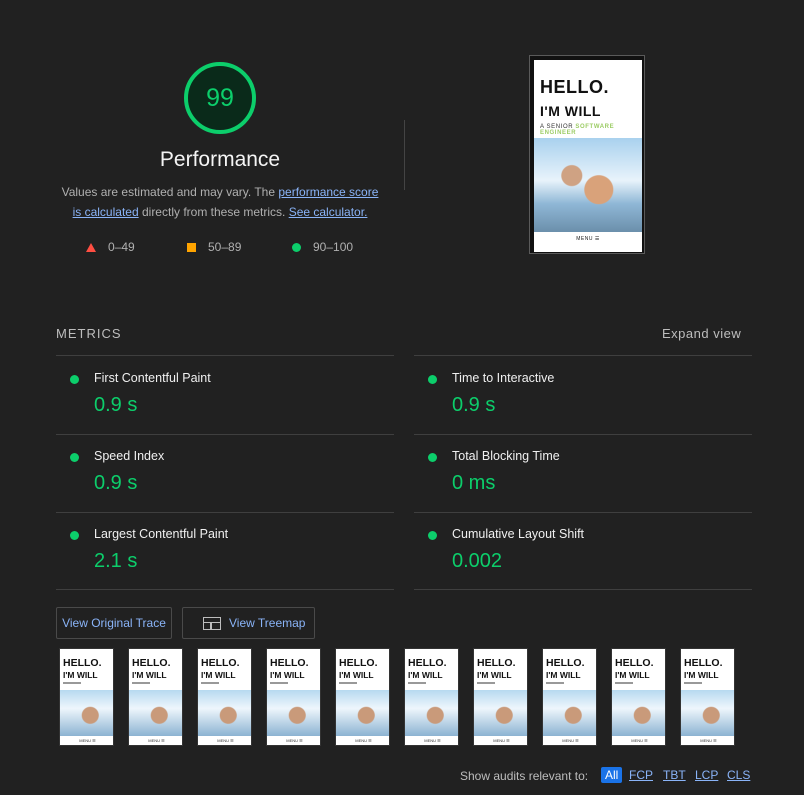 The width and height of the screenshot is (804, 795). What do you see at coordinates (213, 212) in the screenshot?
I see `desc-middle: directly from these metrics.` at bounding box center [213, 212].